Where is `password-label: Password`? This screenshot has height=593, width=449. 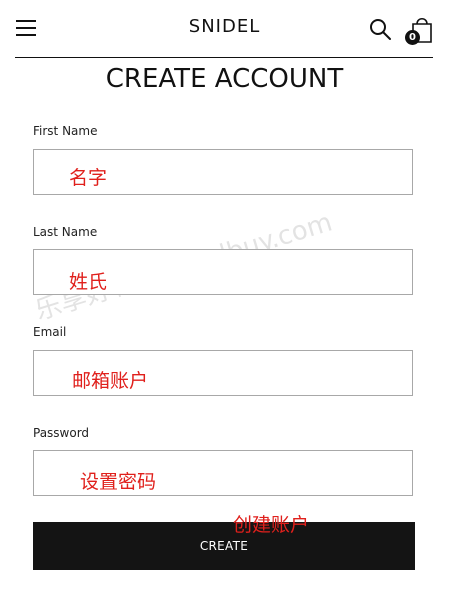 password-label: Password is located at coordinates (61, 433).